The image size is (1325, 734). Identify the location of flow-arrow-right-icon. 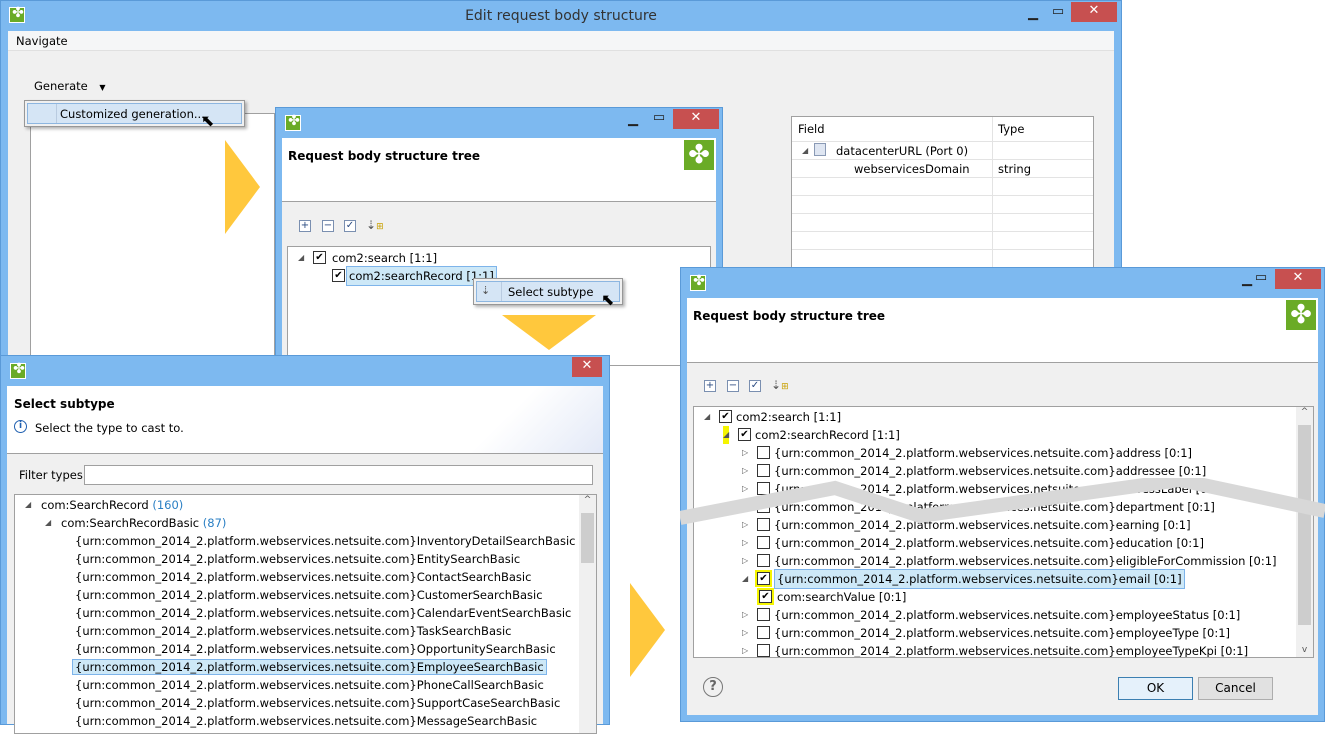
(647, 630).